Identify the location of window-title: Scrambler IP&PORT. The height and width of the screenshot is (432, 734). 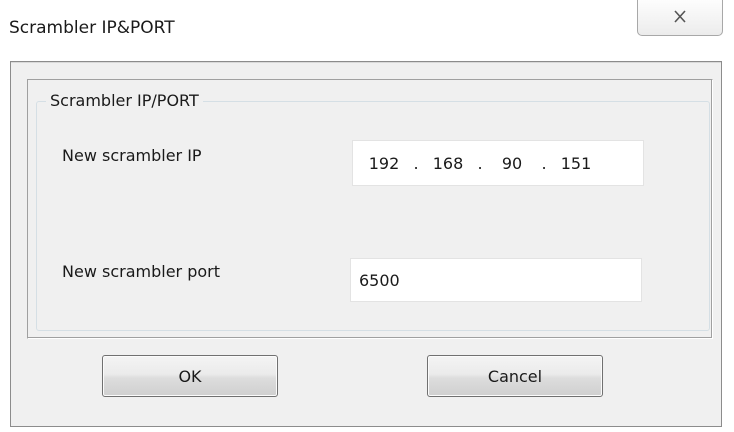
(92, 28).